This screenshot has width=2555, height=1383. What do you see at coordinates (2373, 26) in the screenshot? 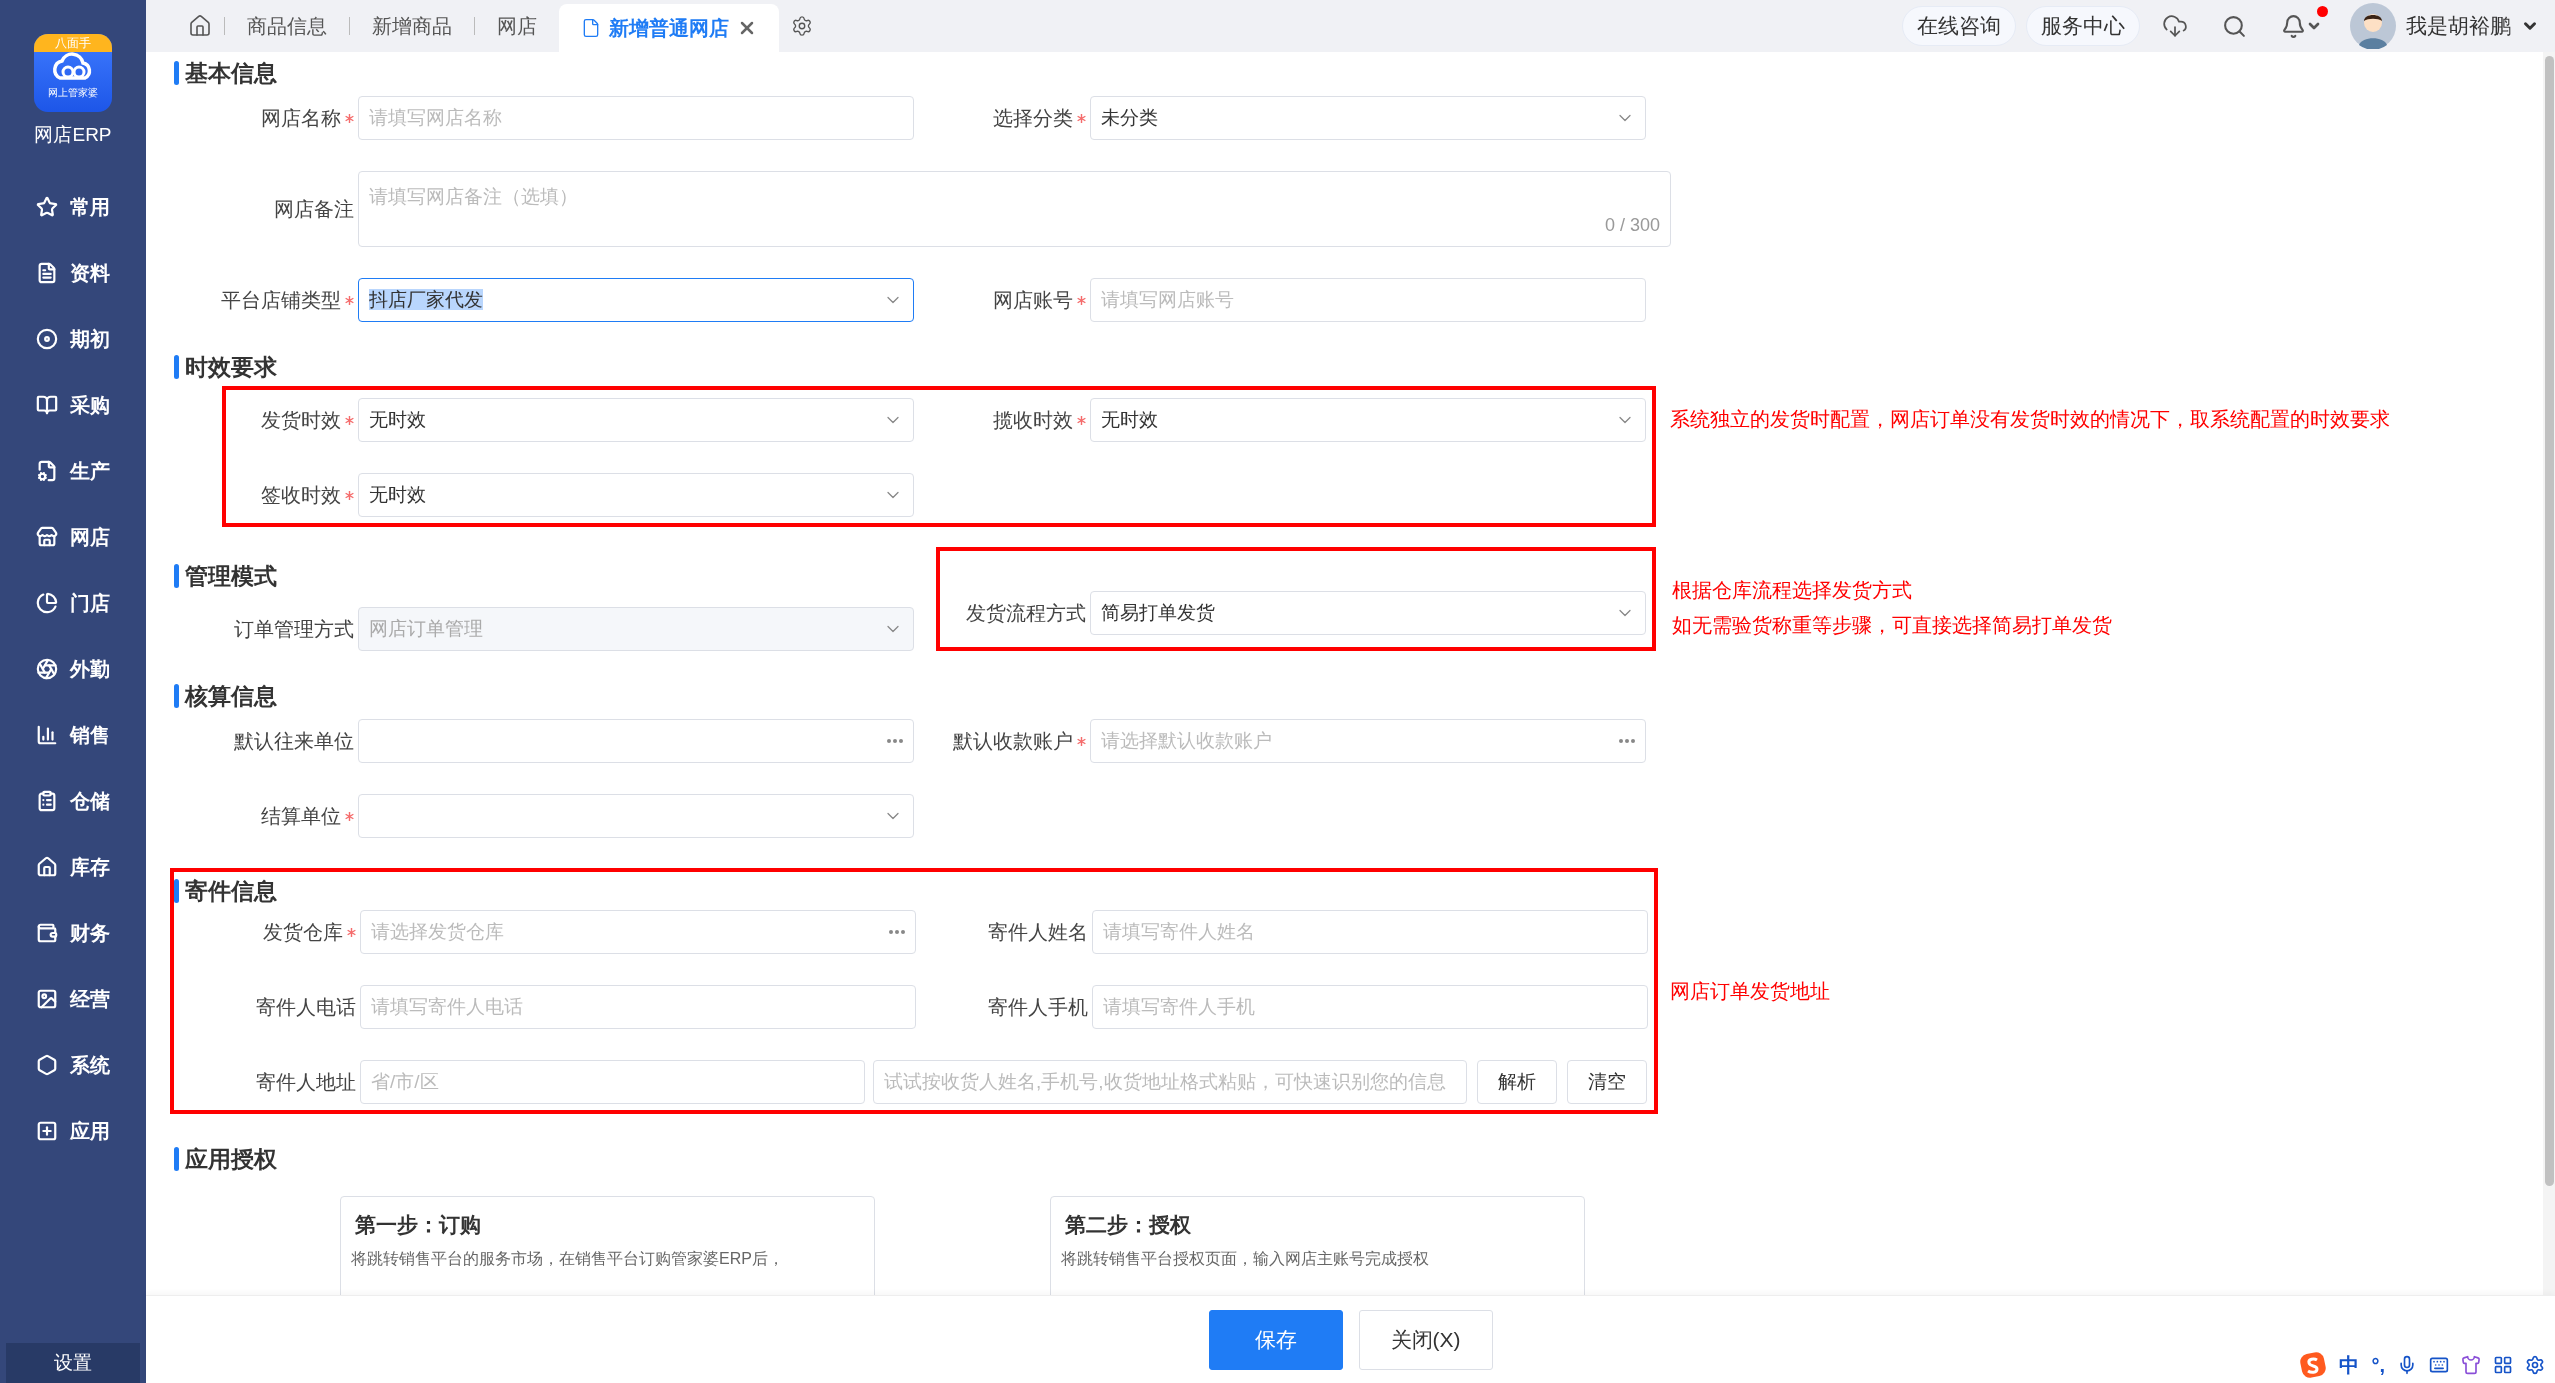
I see `avatar-icon` at bounding box center [2373, 26].